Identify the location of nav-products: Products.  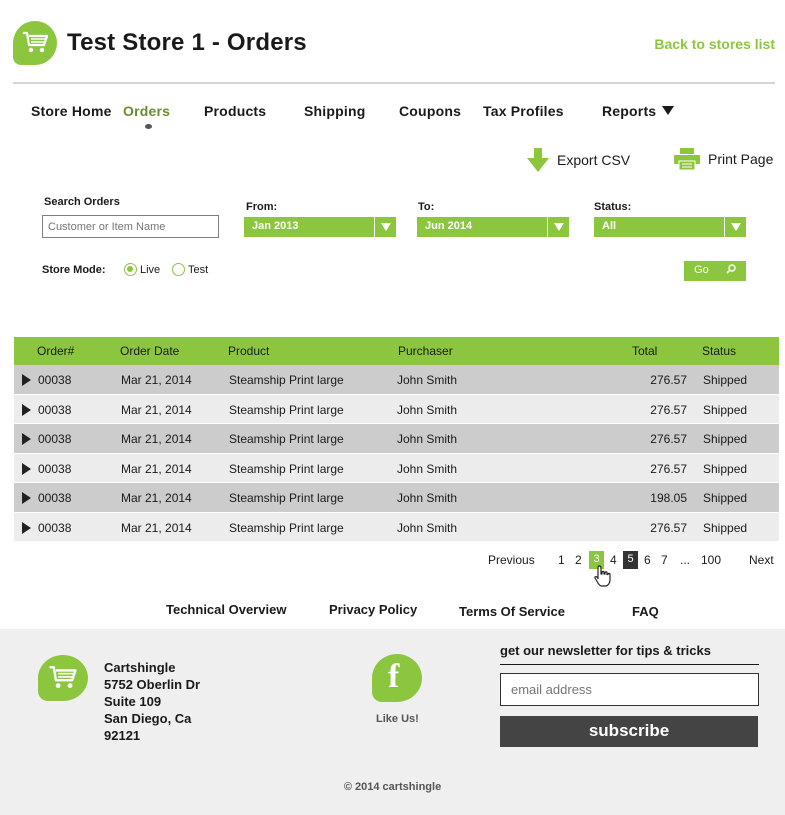
(235, 111).